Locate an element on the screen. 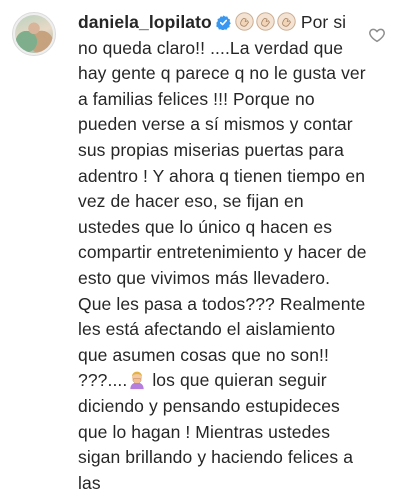 This screenshot has height=496, width=415. avatar-image is located at coordinates (34, 34).